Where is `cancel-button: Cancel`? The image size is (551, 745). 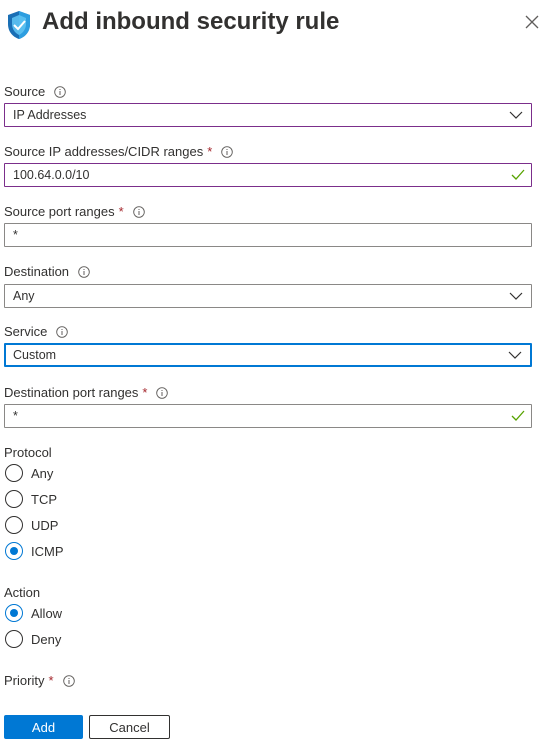 cancel-button: Cancel is located at coordinates (129, 727).